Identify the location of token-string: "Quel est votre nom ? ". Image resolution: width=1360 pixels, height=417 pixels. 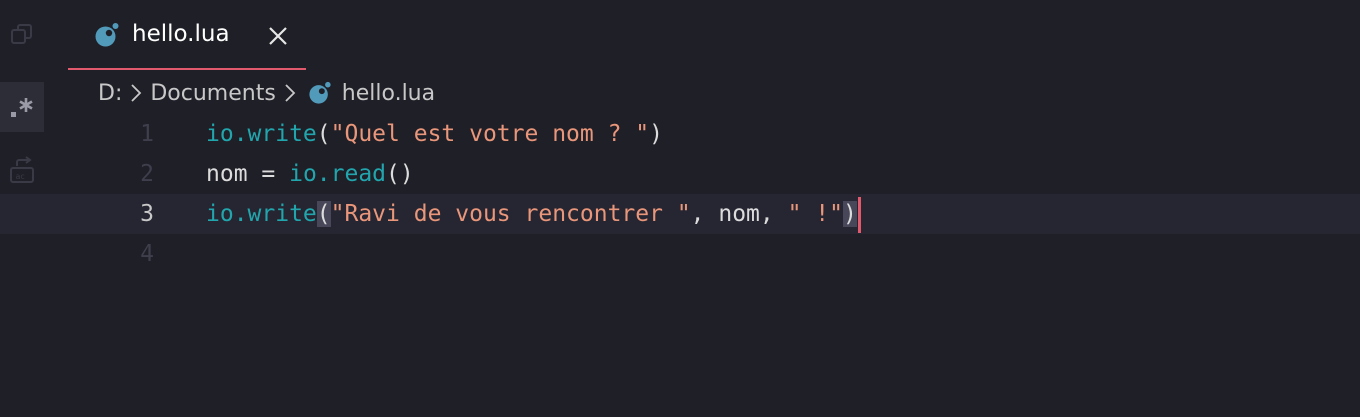
(490, 134).